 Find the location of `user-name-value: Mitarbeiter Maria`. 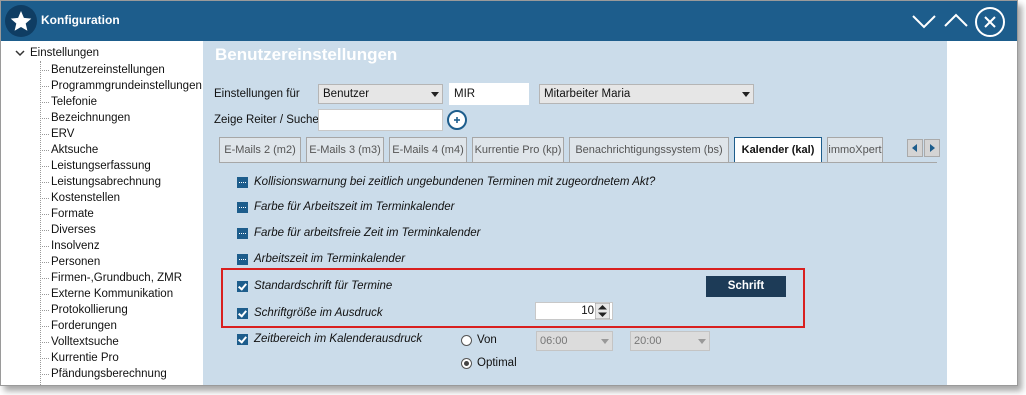

user-name-value: Mitarbeiter Maria is located at coordinates (587, 94).